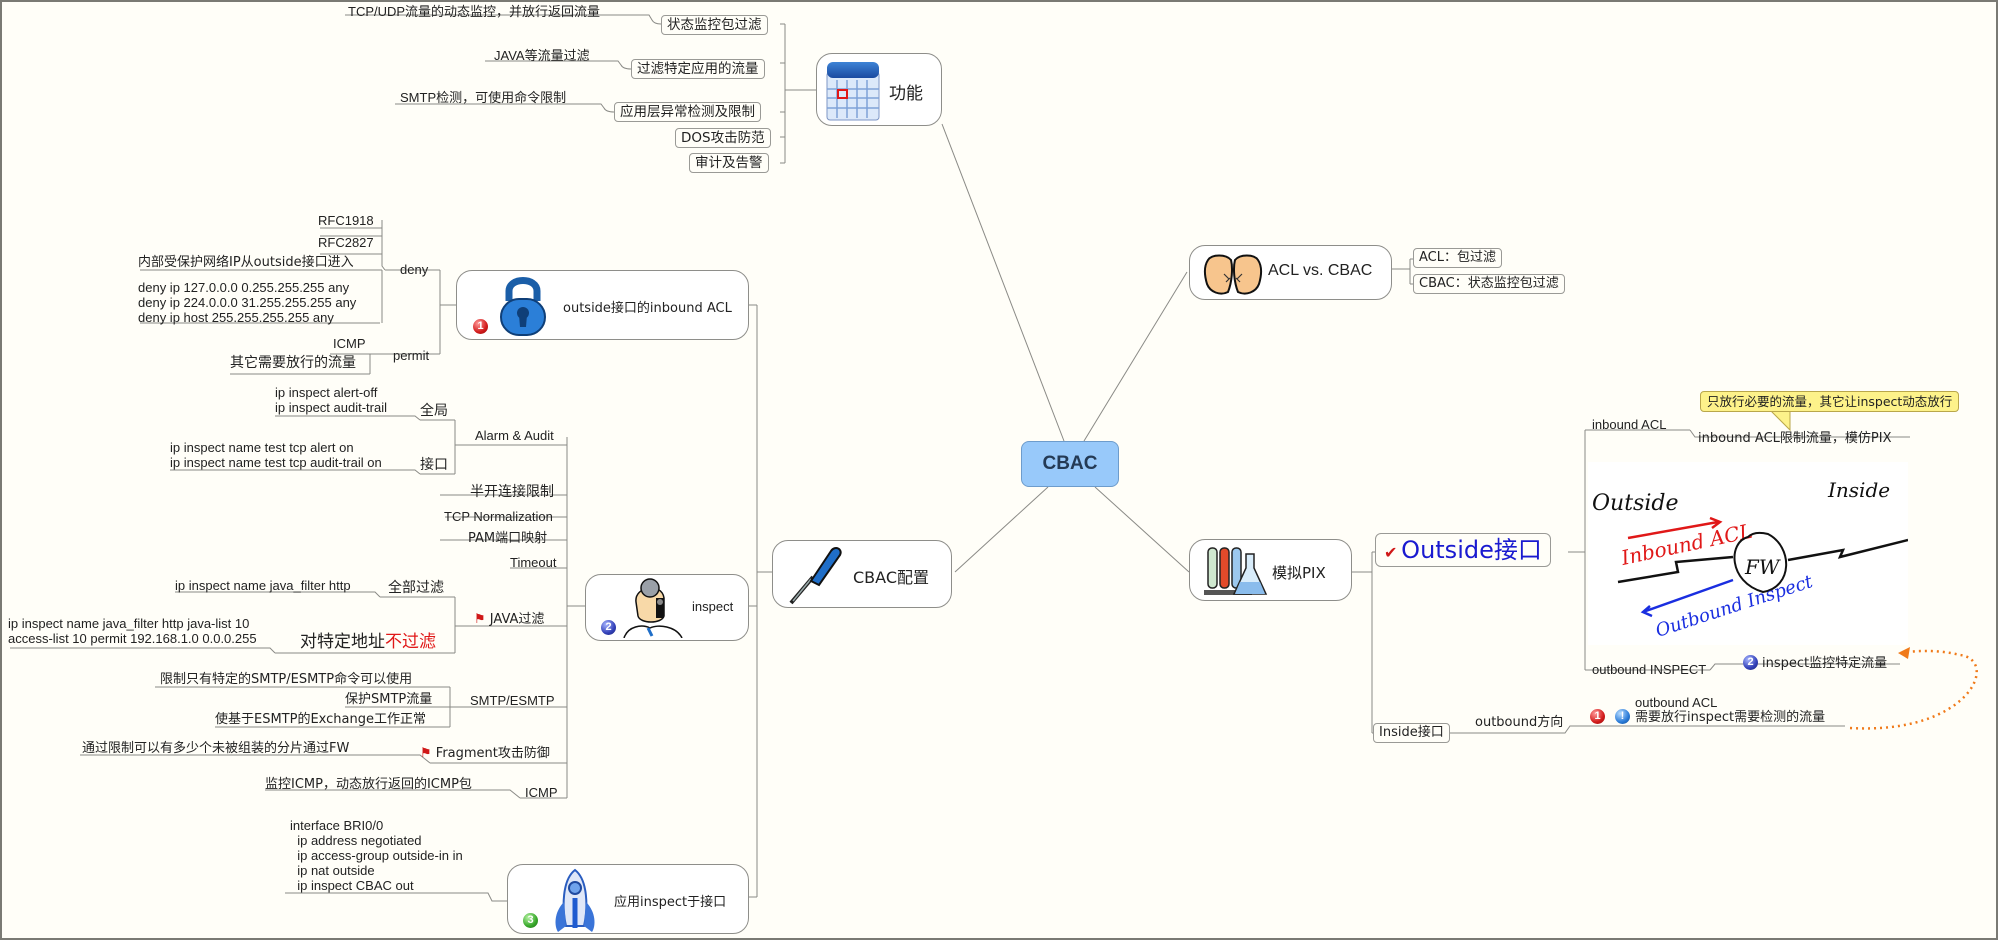 This screenshot has height=940, width=1998. I want to click on timeout-label: Timeout, so click(533, 562).